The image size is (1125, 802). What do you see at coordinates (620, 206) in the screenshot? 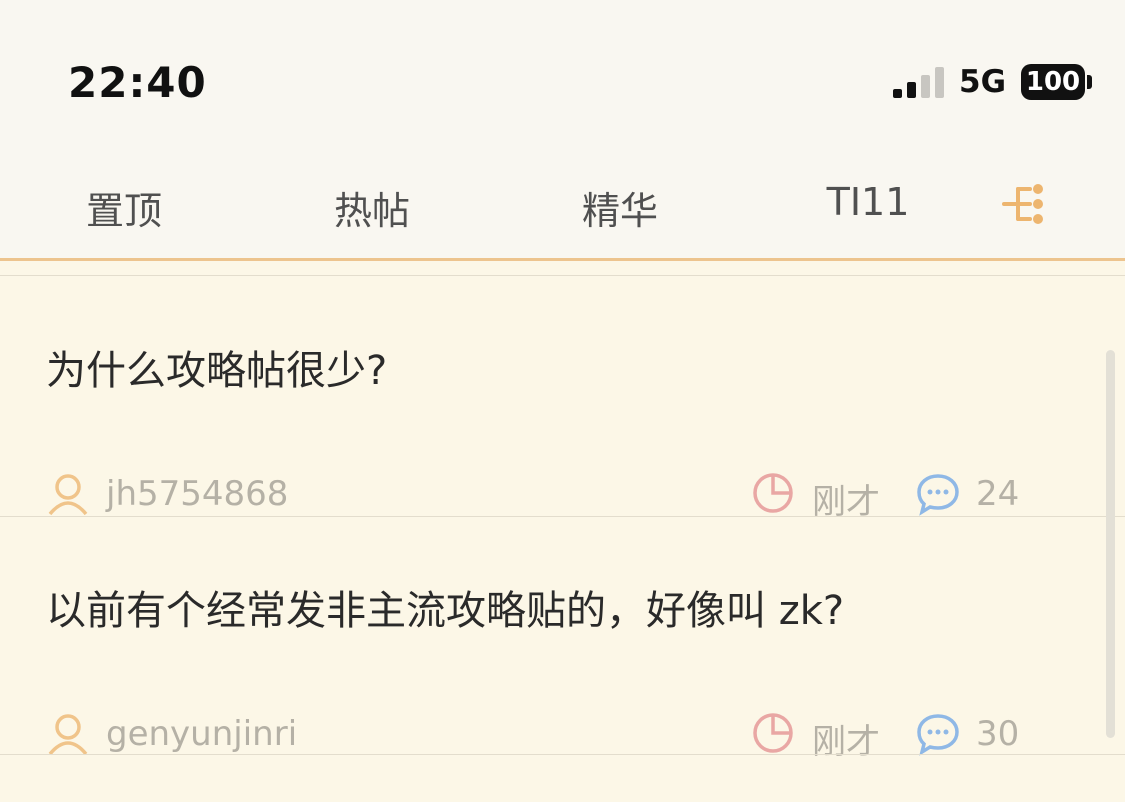
I see `tab-featured: 精华` at bounding box center [620, 206].